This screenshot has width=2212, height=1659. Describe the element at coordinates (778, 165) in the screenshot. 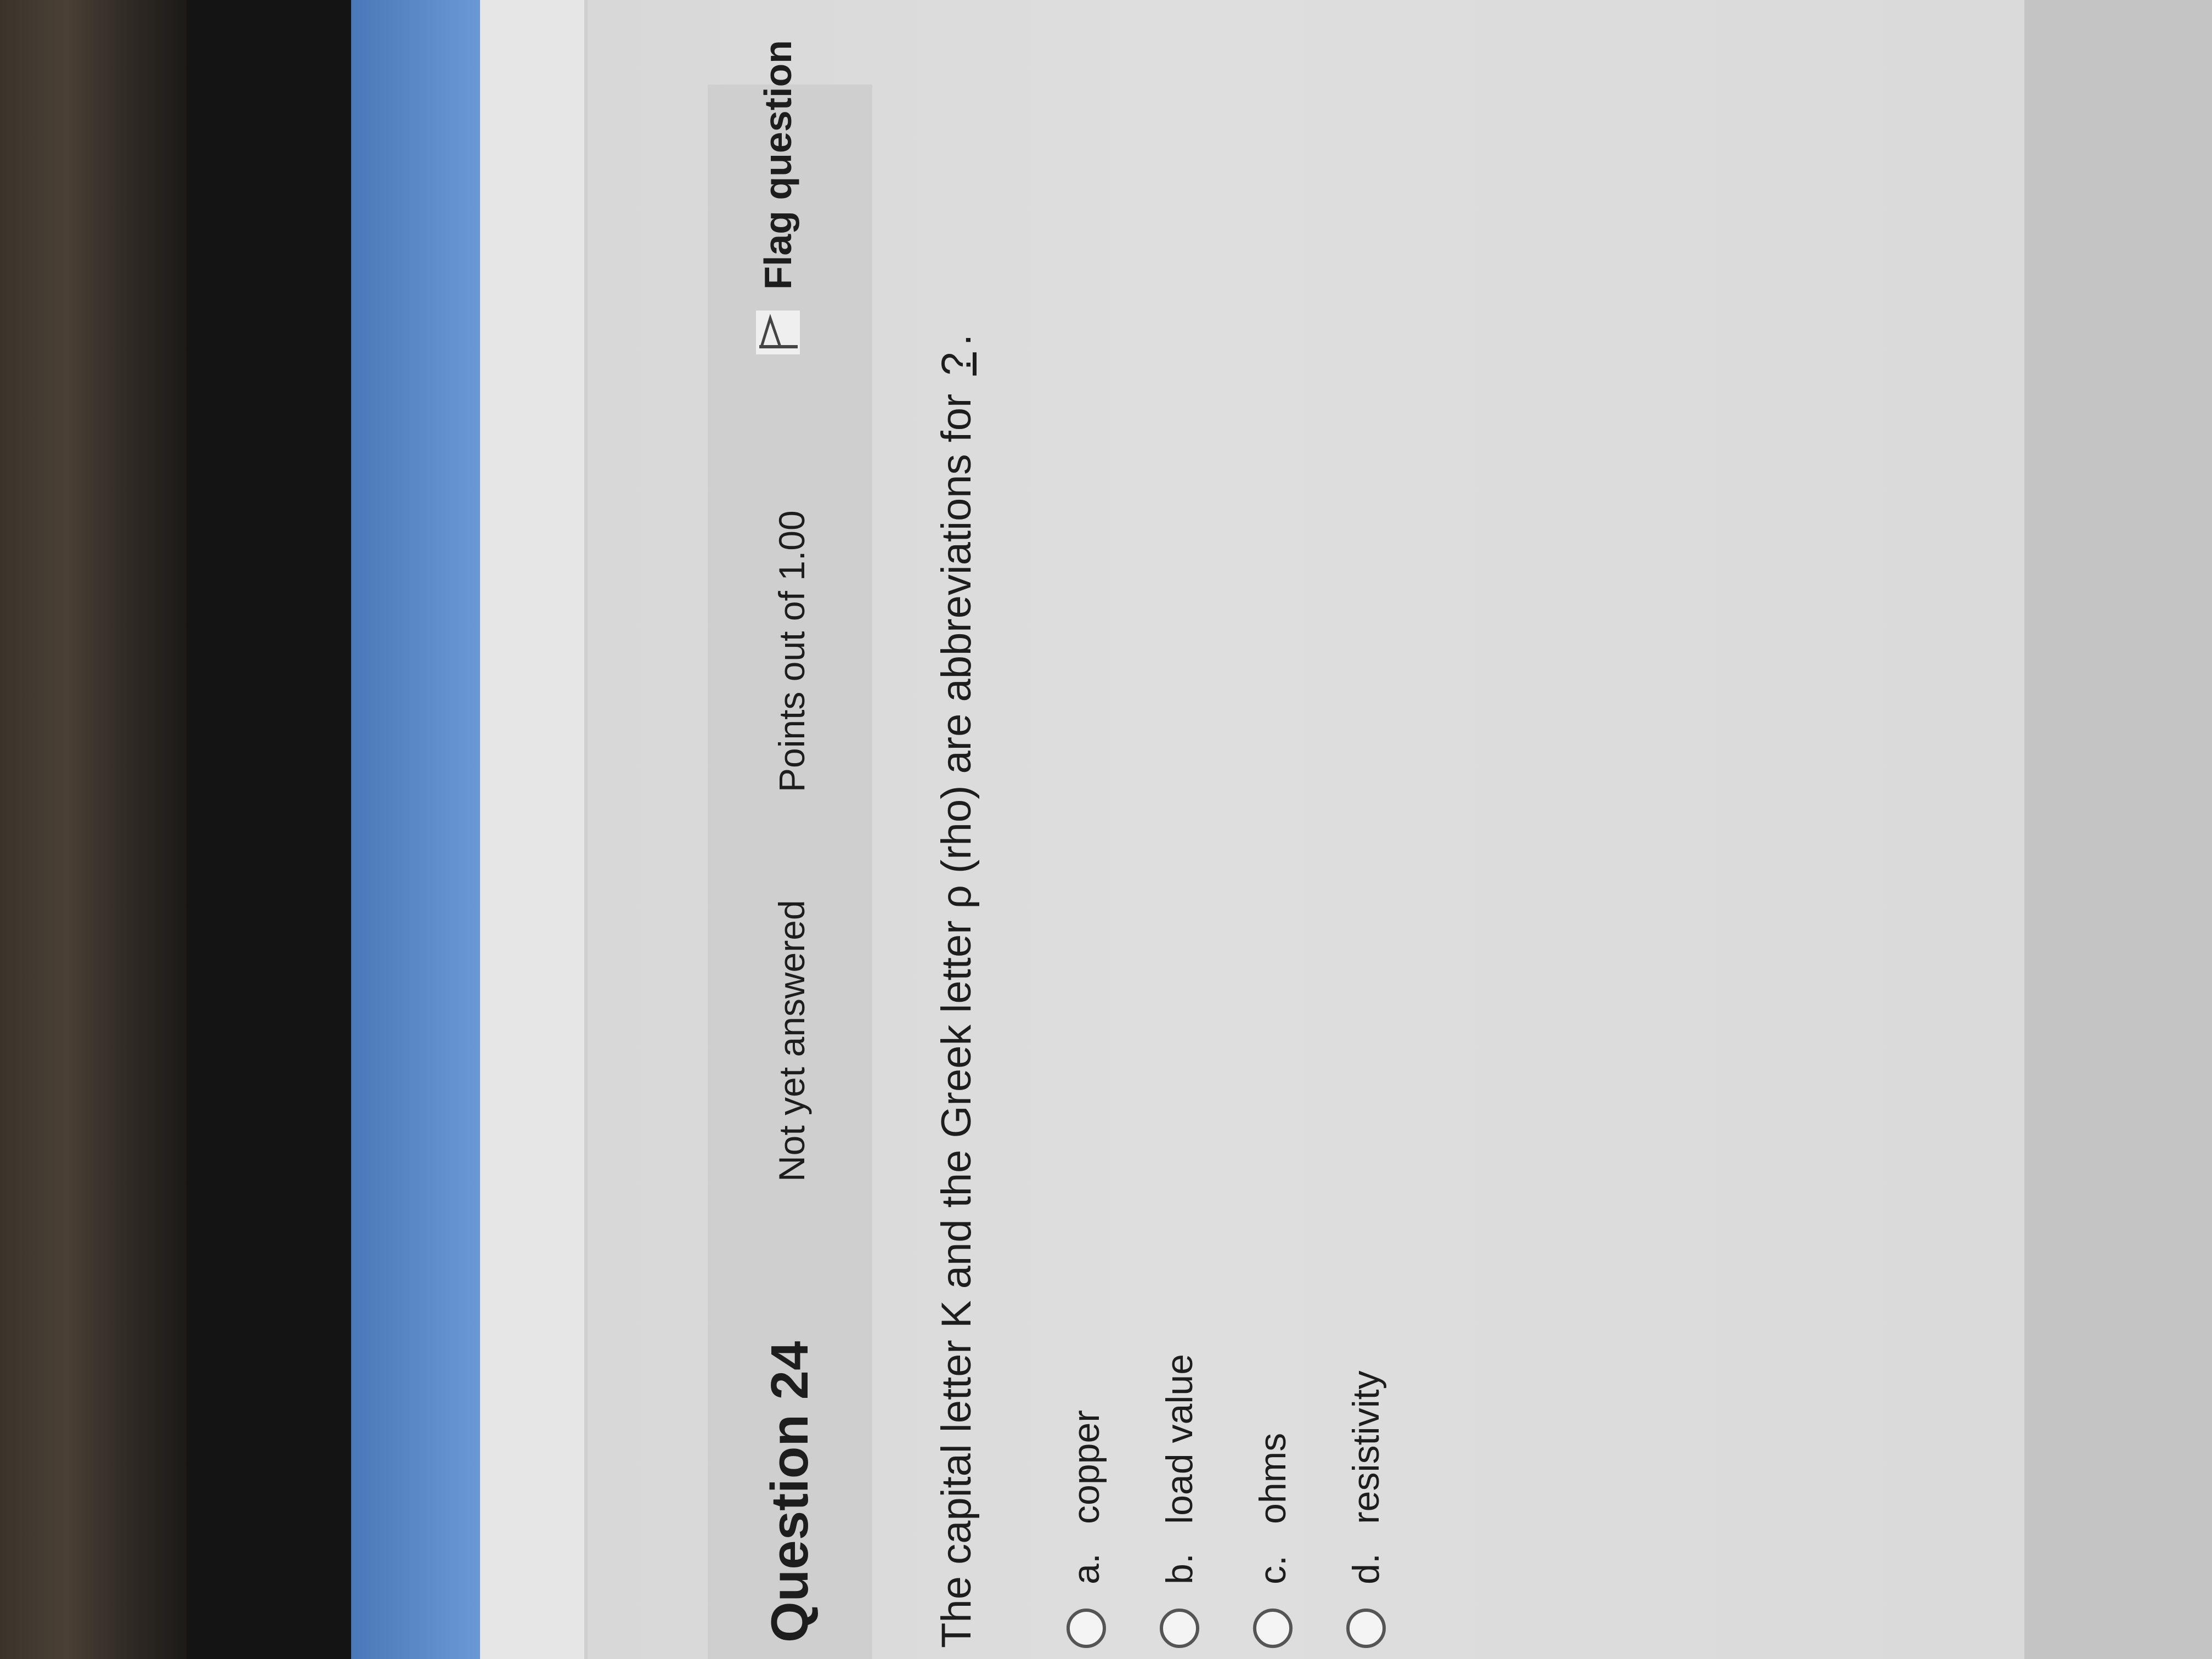

I see `flag-question-label: Flag question` at that location.